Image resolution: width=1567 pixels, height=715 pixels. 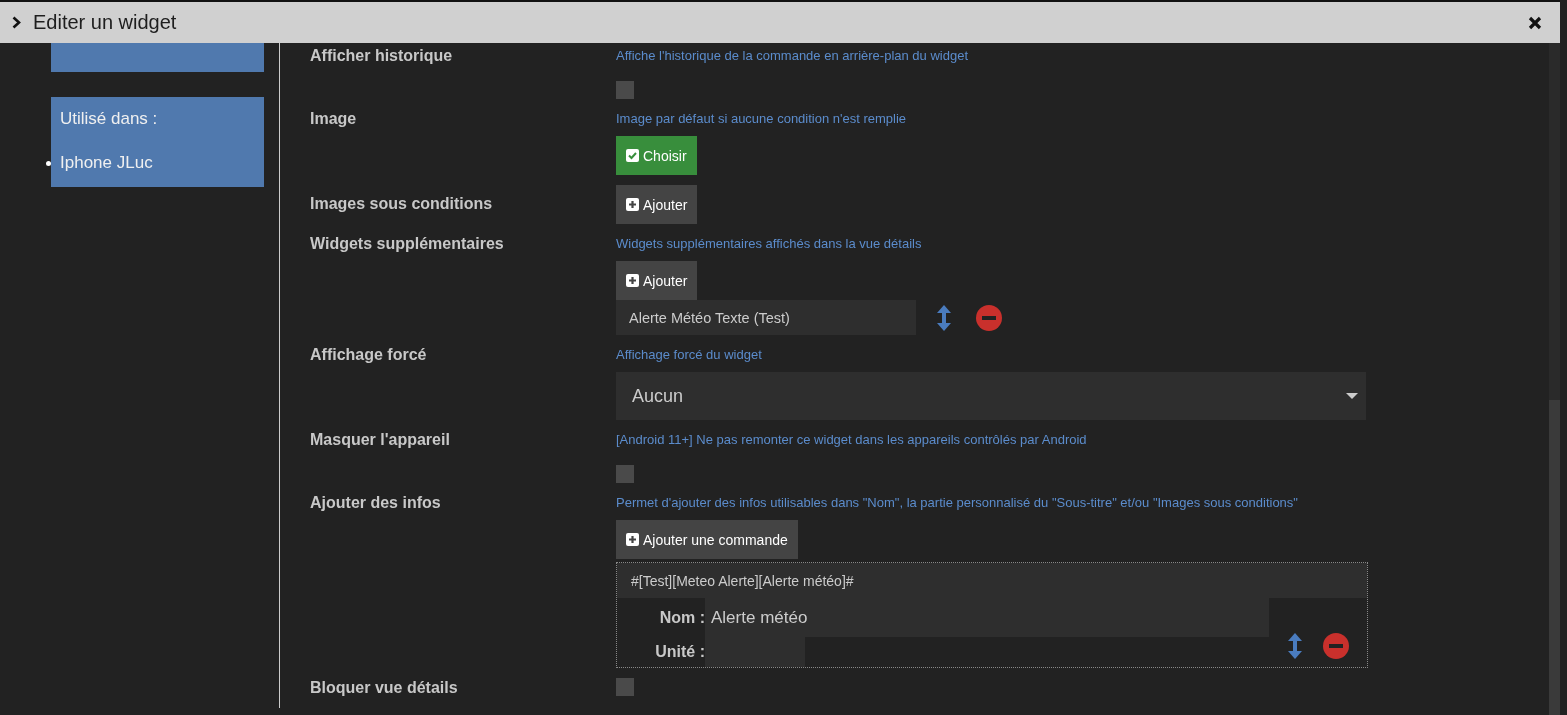 I want to click on choose-button: Choisir, so click(x=656, y=155).